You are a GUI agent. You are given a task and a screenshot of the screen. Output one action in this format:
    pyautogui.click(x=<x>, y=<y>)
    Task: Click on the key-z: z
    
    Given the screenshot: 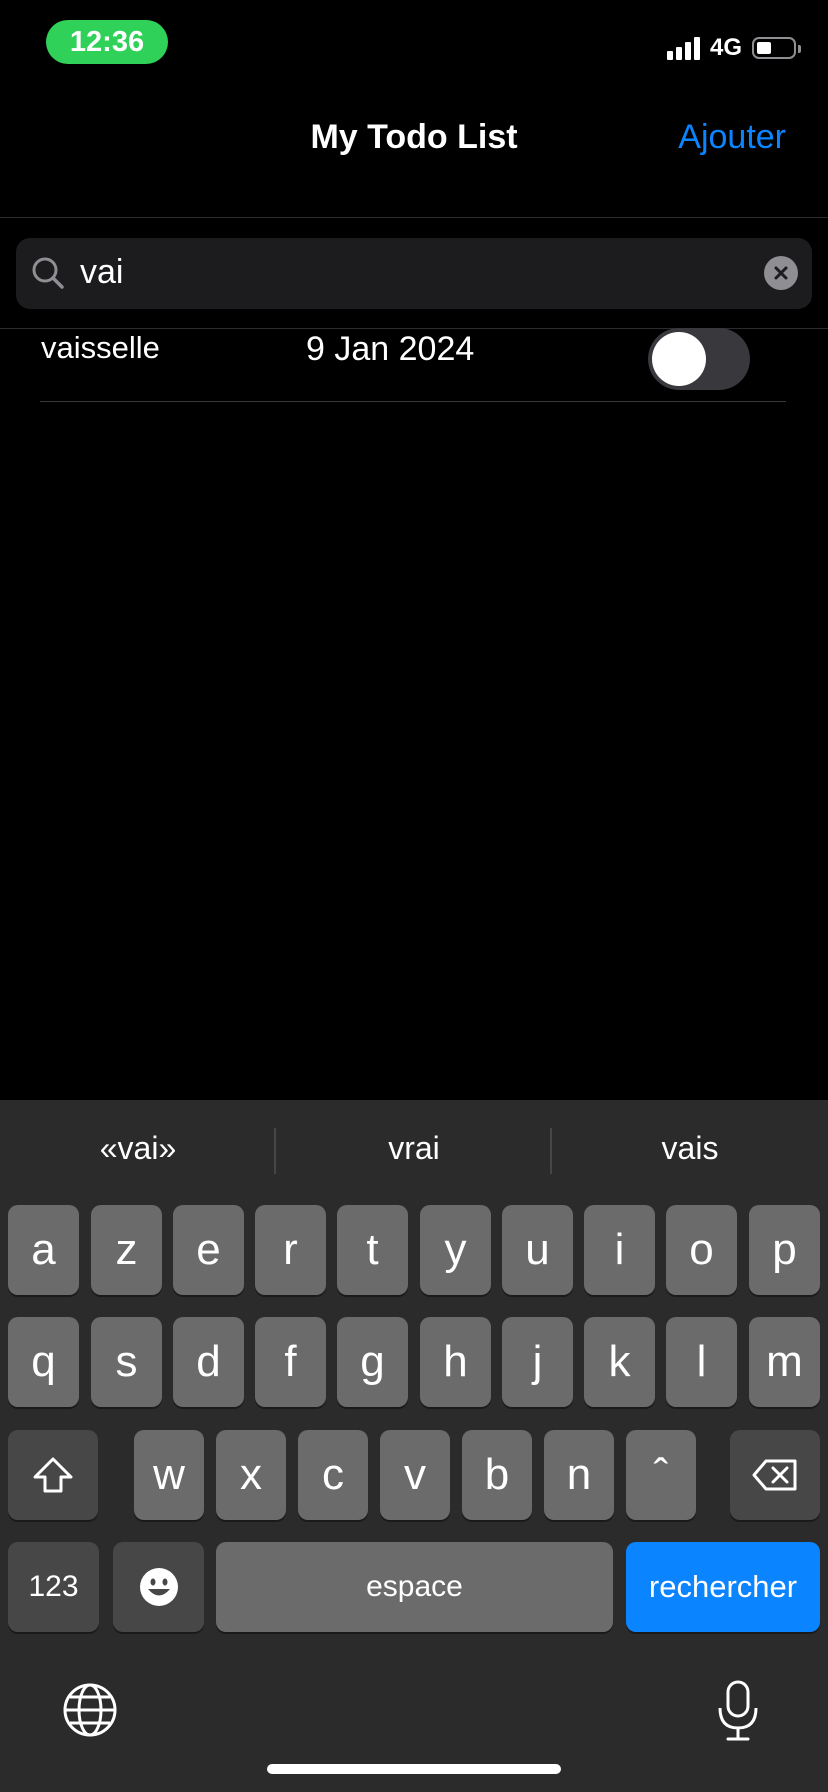 What is the action you would take?
    pyautogui.click(x=126, y=1250)
    